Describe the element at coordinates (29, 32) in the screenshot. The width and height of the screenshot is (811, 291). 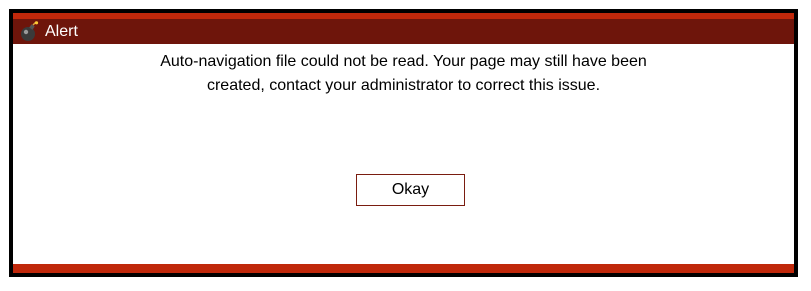
I see `bomb-icon` at that location.